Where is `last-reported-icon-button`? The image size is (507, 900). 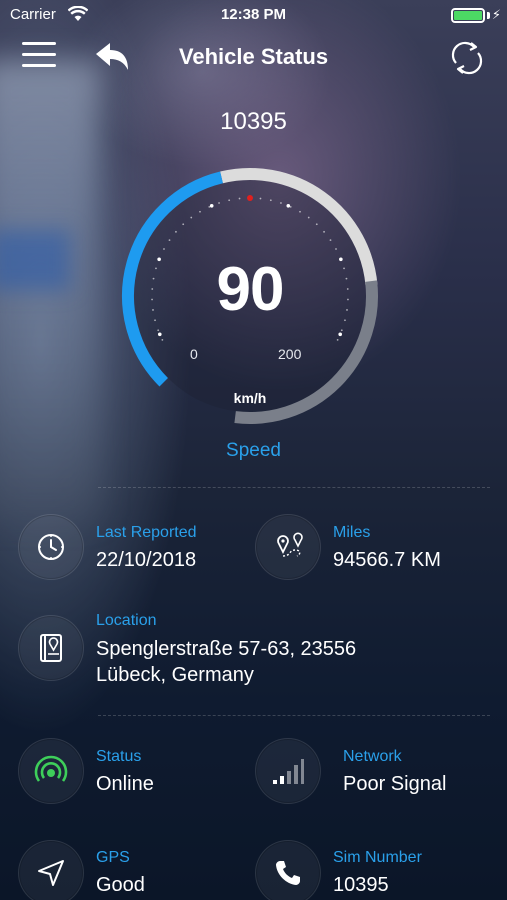
last-reported-icon-button is located at coordinates (51, 547).